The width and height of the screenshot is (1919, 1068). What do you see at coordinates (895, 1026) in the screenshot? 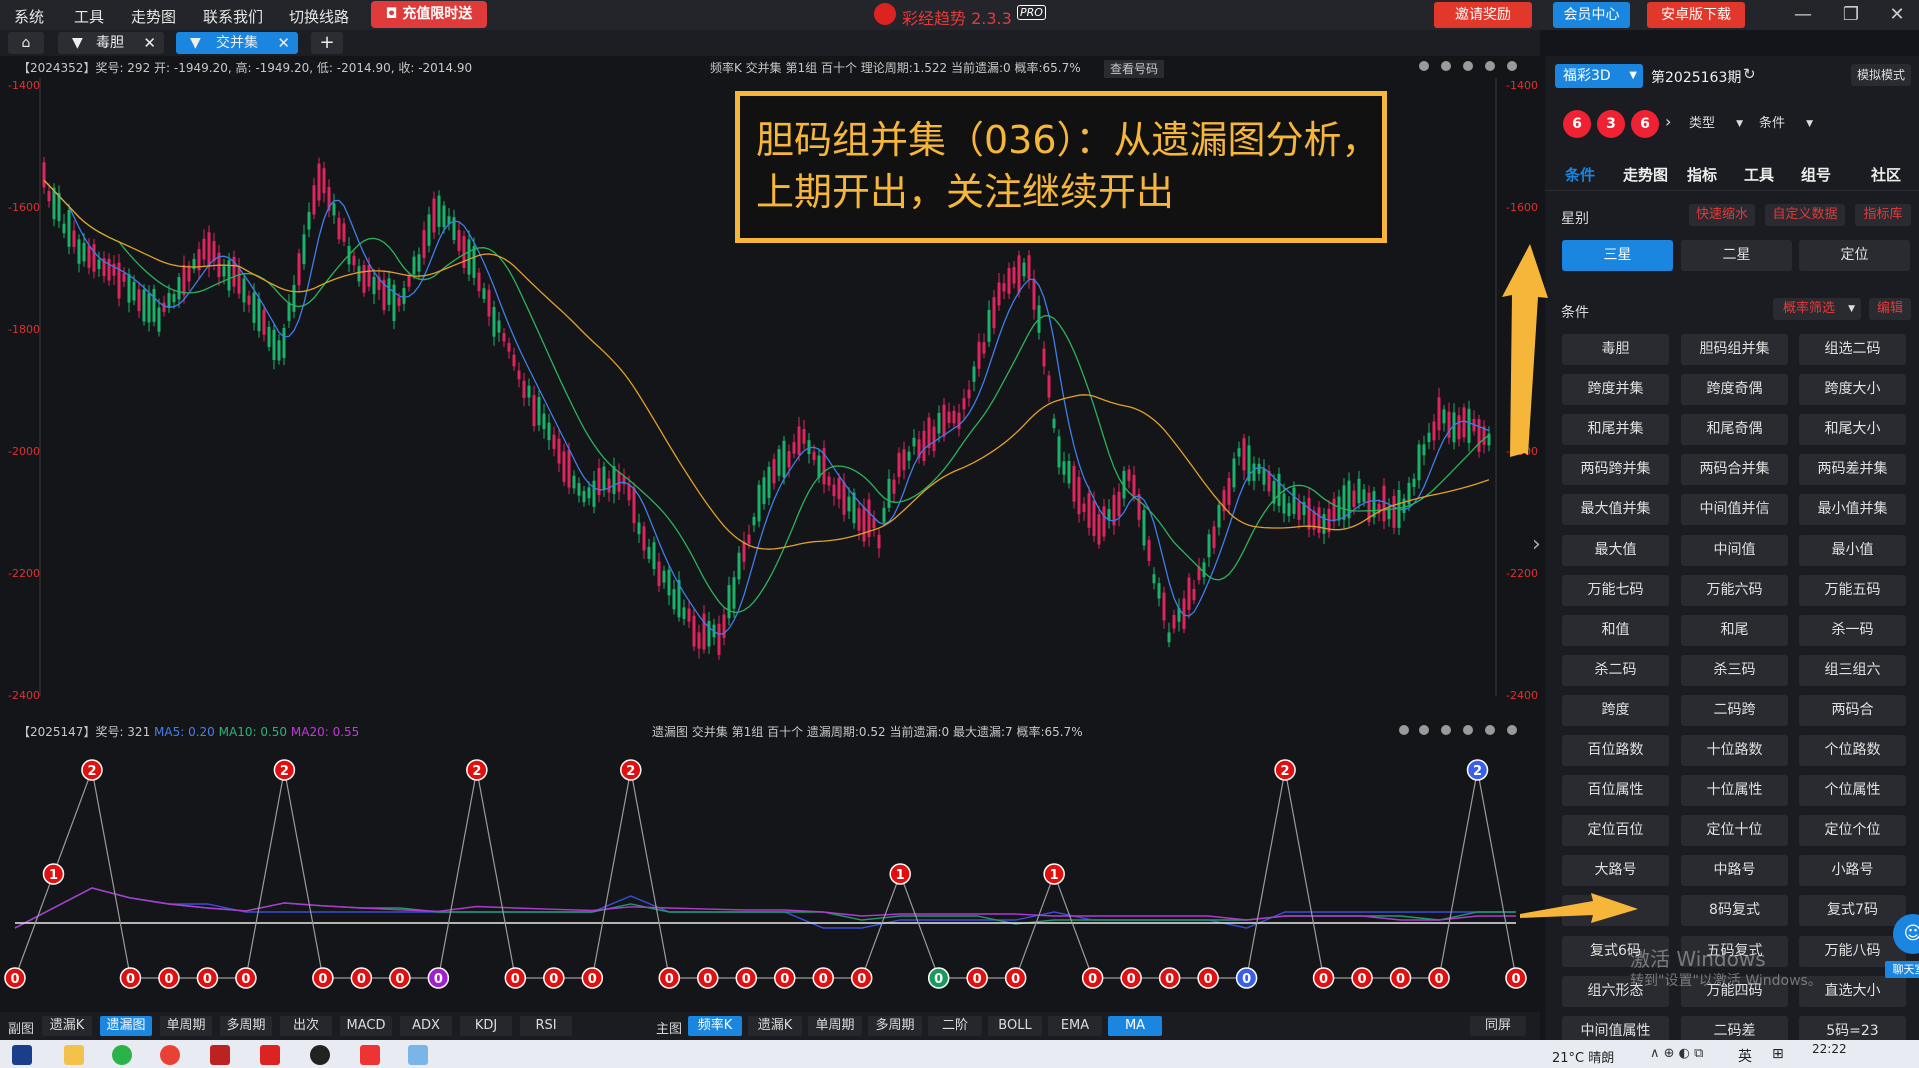
I see `tab-main-multi-cycle: 多周期` at bounding box center [895, 1026].